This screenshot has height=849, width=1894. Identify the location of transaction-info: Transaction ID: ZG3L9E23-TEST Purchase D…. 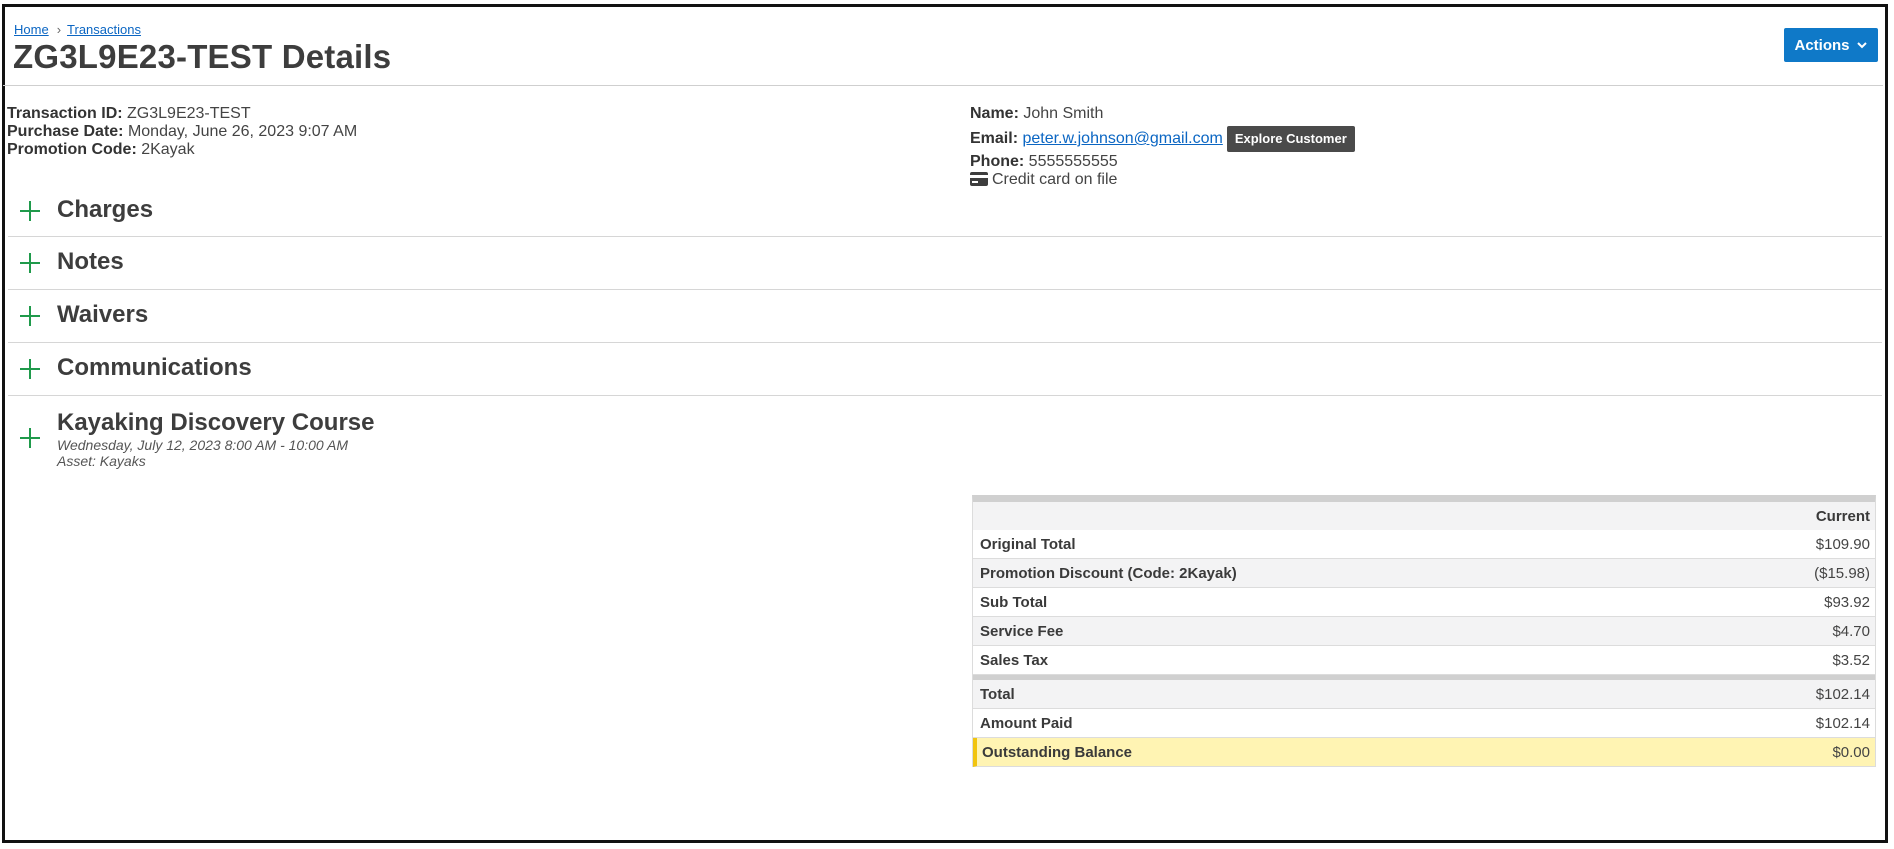
(182, 132).